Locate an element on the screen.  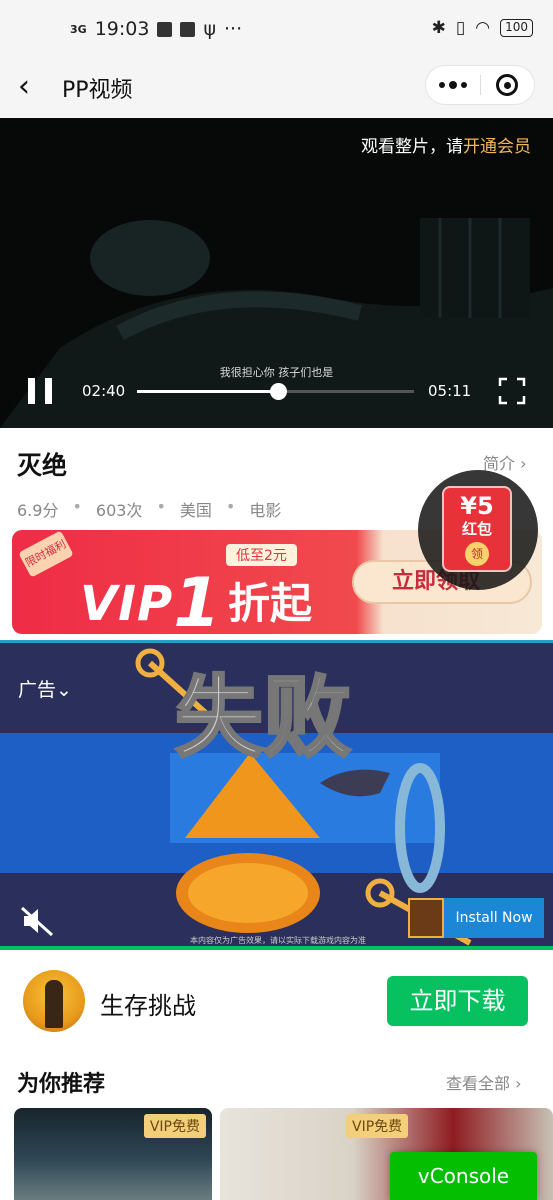
ad-disclaimer: 本内容仅为广告效果，请以实际下载游戏内容为准 is located at coordinates (278, 940).